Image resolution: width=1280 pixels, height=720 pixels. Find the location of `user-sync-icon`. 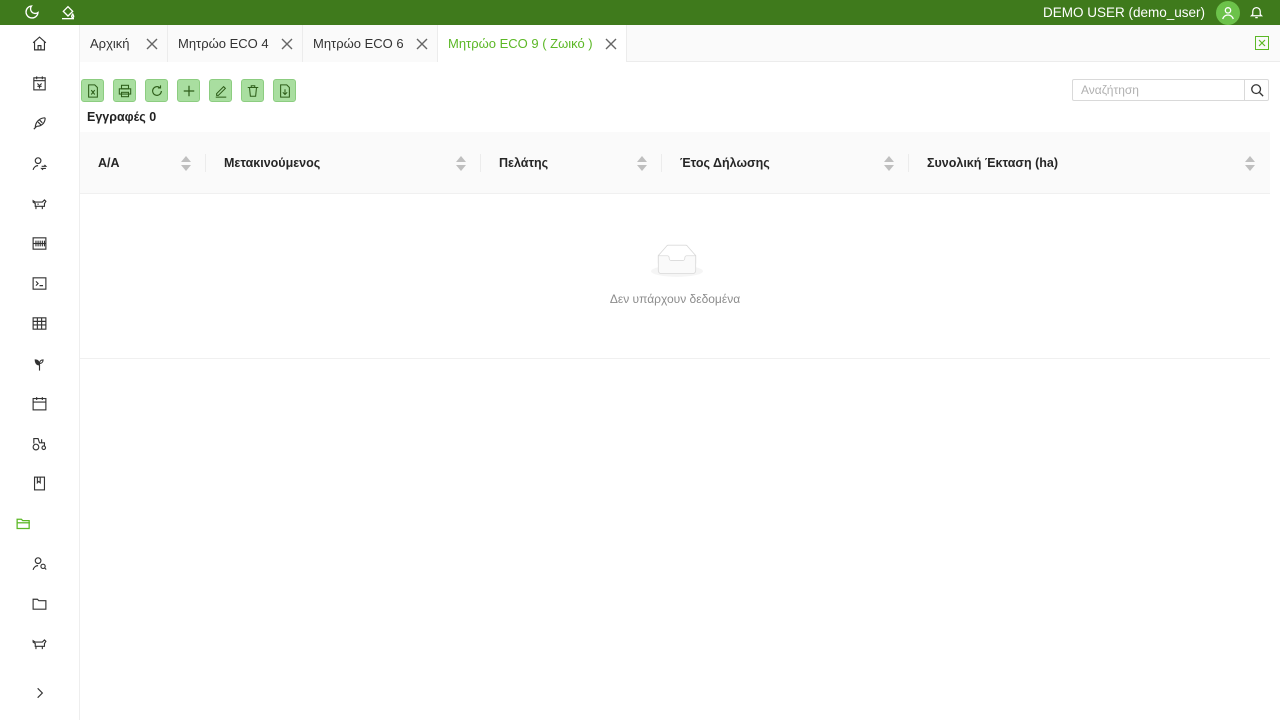

user-sync-icon is located at coordinates (39, 163).